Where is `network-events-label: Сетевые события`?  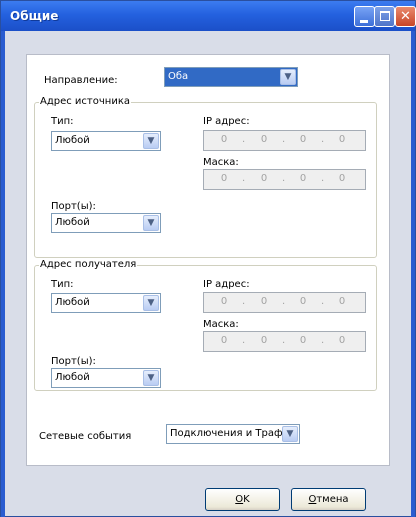 network-events-label: Сетевые события is located at coordinates (85, 436).